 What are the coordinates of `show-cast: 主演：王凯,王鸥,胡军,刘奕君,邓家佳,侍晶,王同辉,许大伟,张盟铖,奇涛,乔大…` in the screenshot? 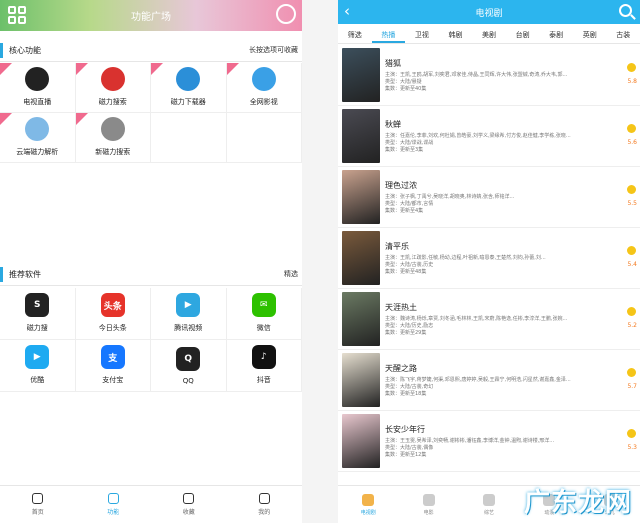 It's located at (476, 75).